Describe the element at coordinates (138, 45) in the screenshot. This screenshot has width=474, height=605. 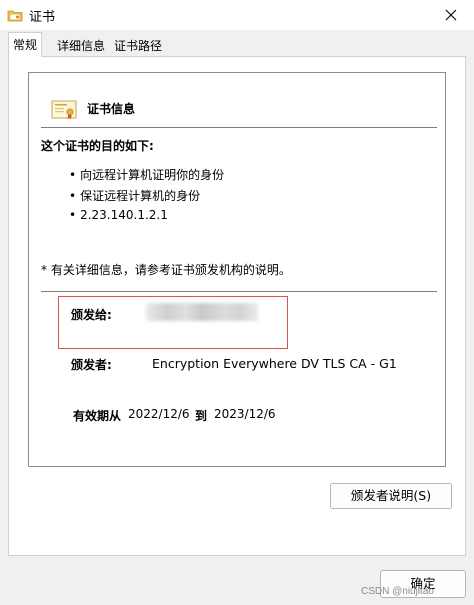
I see `tab-certification-path: 证书路径` at that location.